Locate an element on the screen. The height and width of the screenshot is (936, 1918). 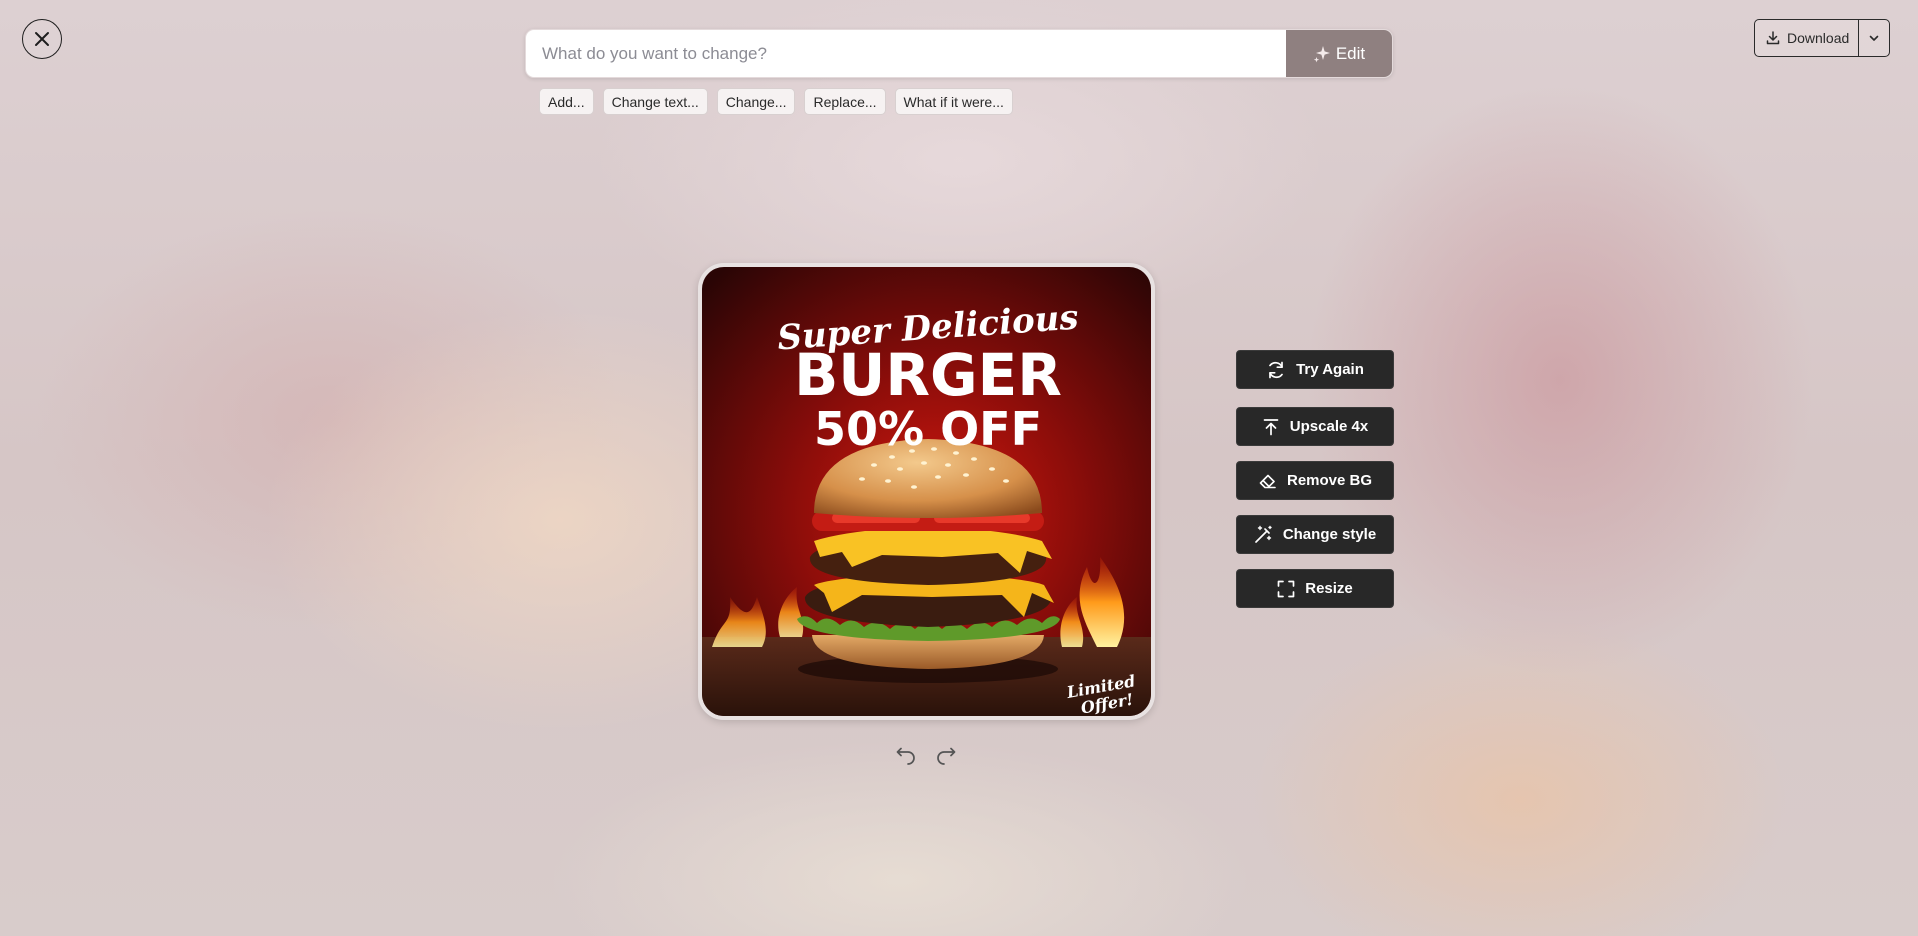
history-controls is located at coordinates (926, 756).